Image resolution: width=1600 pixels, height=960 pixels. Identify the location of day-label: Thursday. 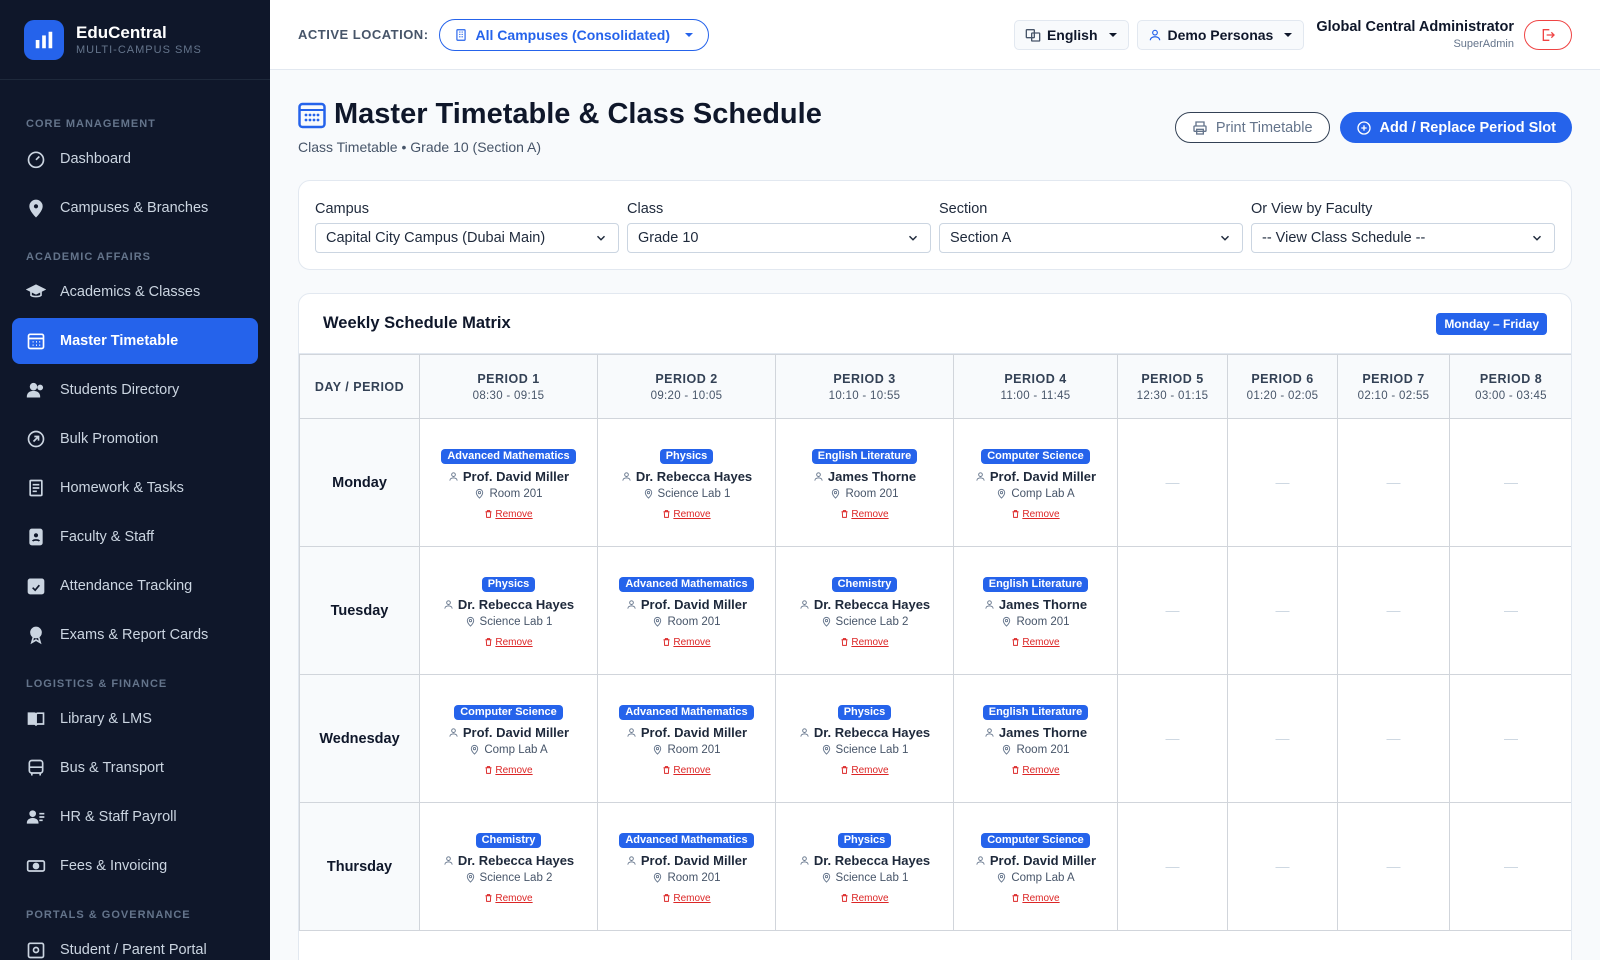
(359, 866).